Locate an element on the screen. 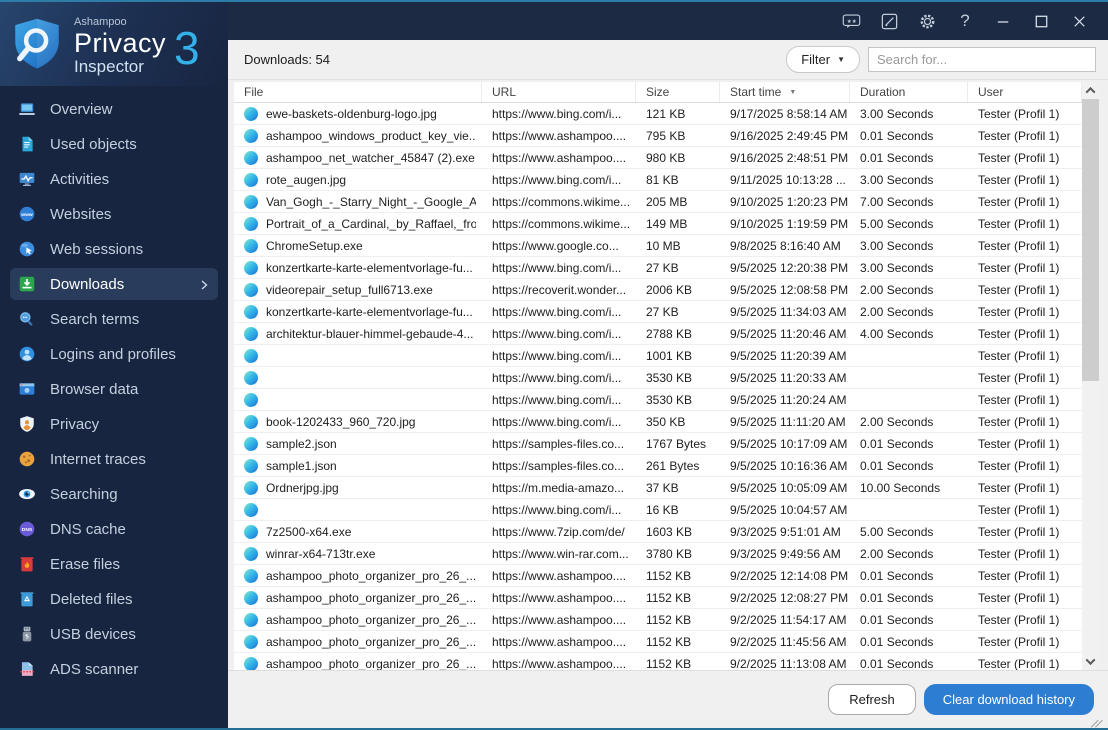 This screenshot has height=730, width=1108. sidebar-item-privacy: Privacy is located at coordinates (114, 424).